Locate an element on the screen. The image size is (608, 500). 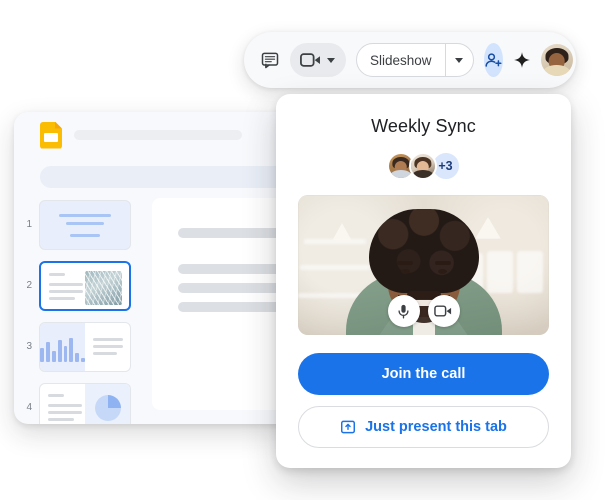
slide-image-thumb is located at coordinates (103, 288).